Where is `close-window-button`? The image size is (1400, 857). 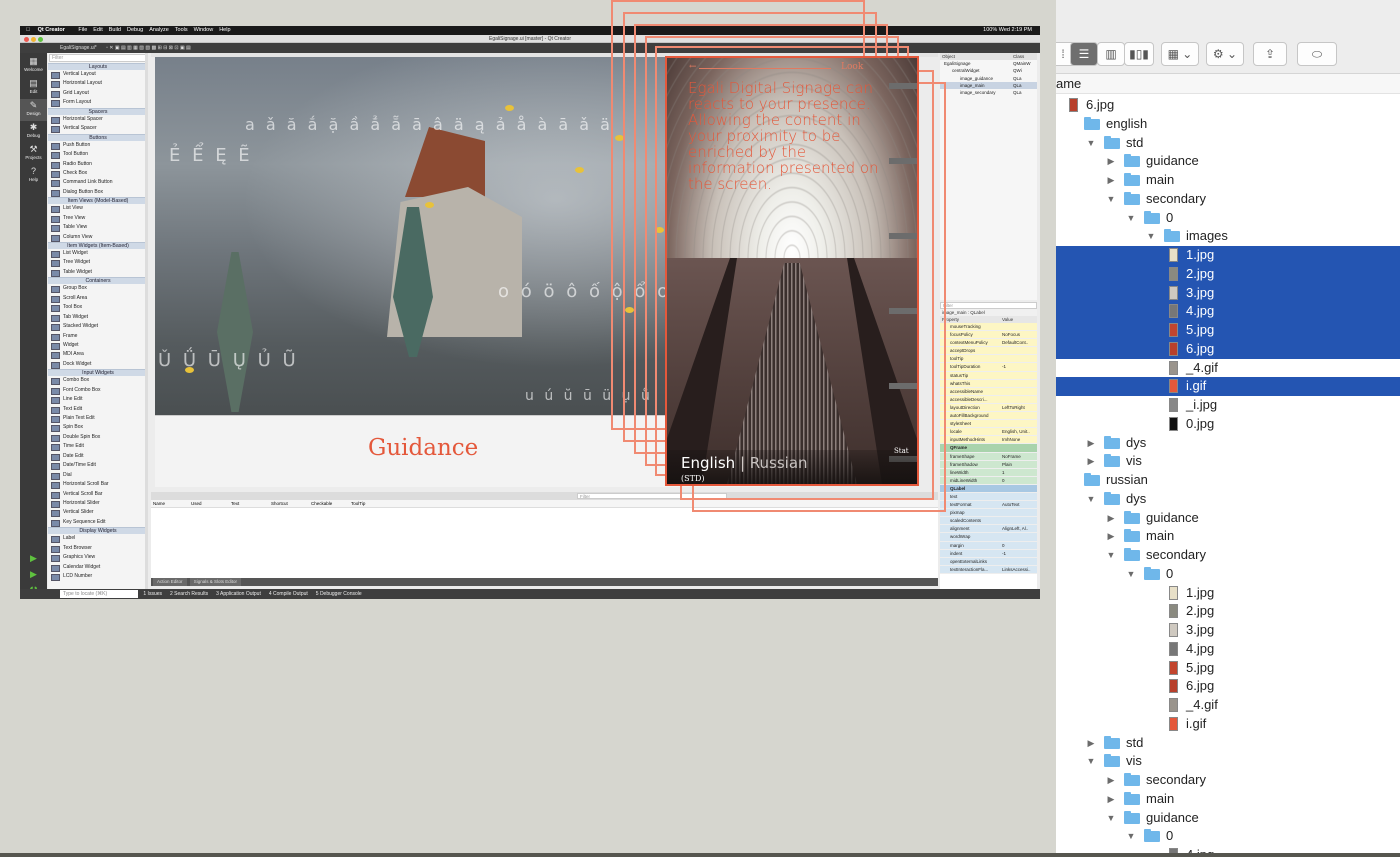 close-window-button is located at coordinates (26, 39).